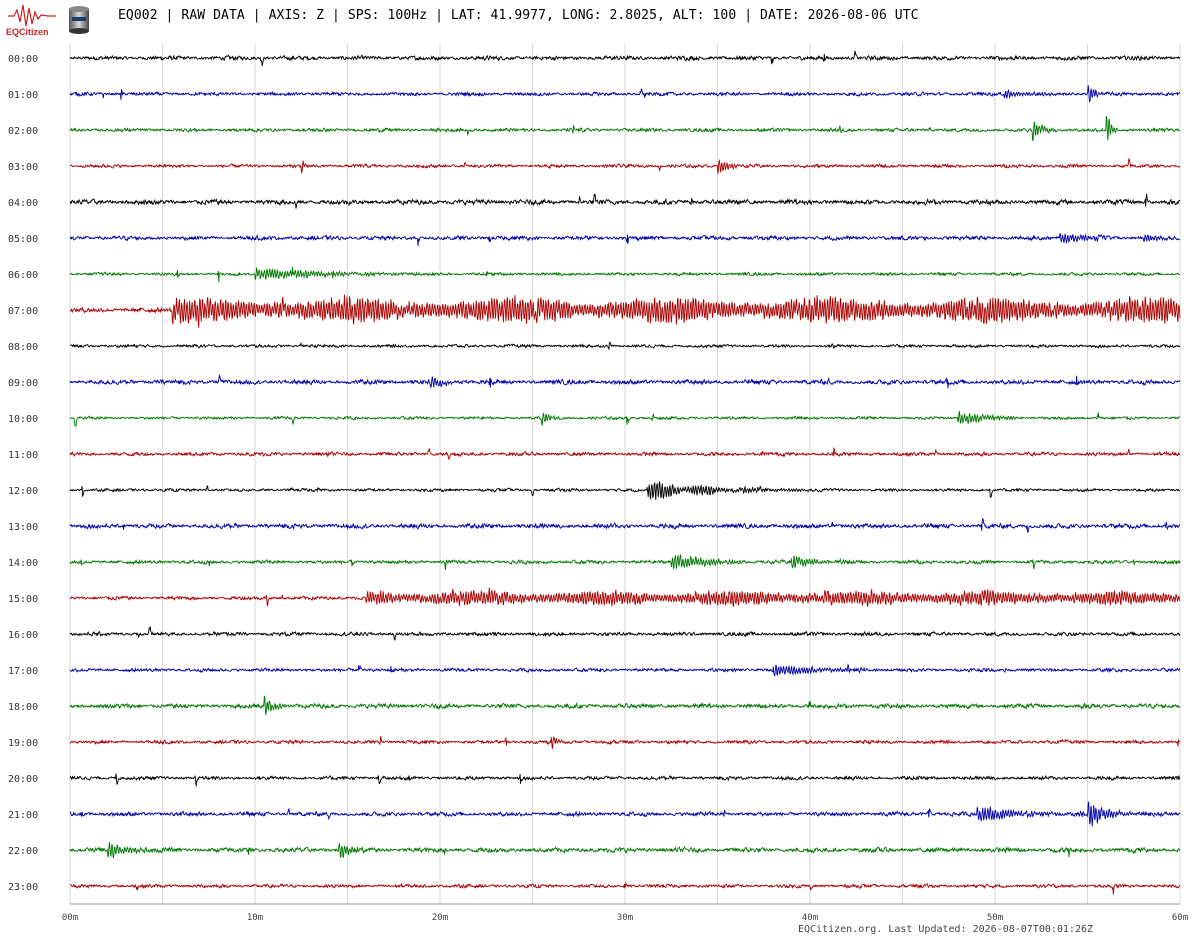 The height and width of the screenshot is (940, 1200). Describe the element at coordinates (23, 743) in the screenshot. I see `row-time-label: 19:00` at that location.